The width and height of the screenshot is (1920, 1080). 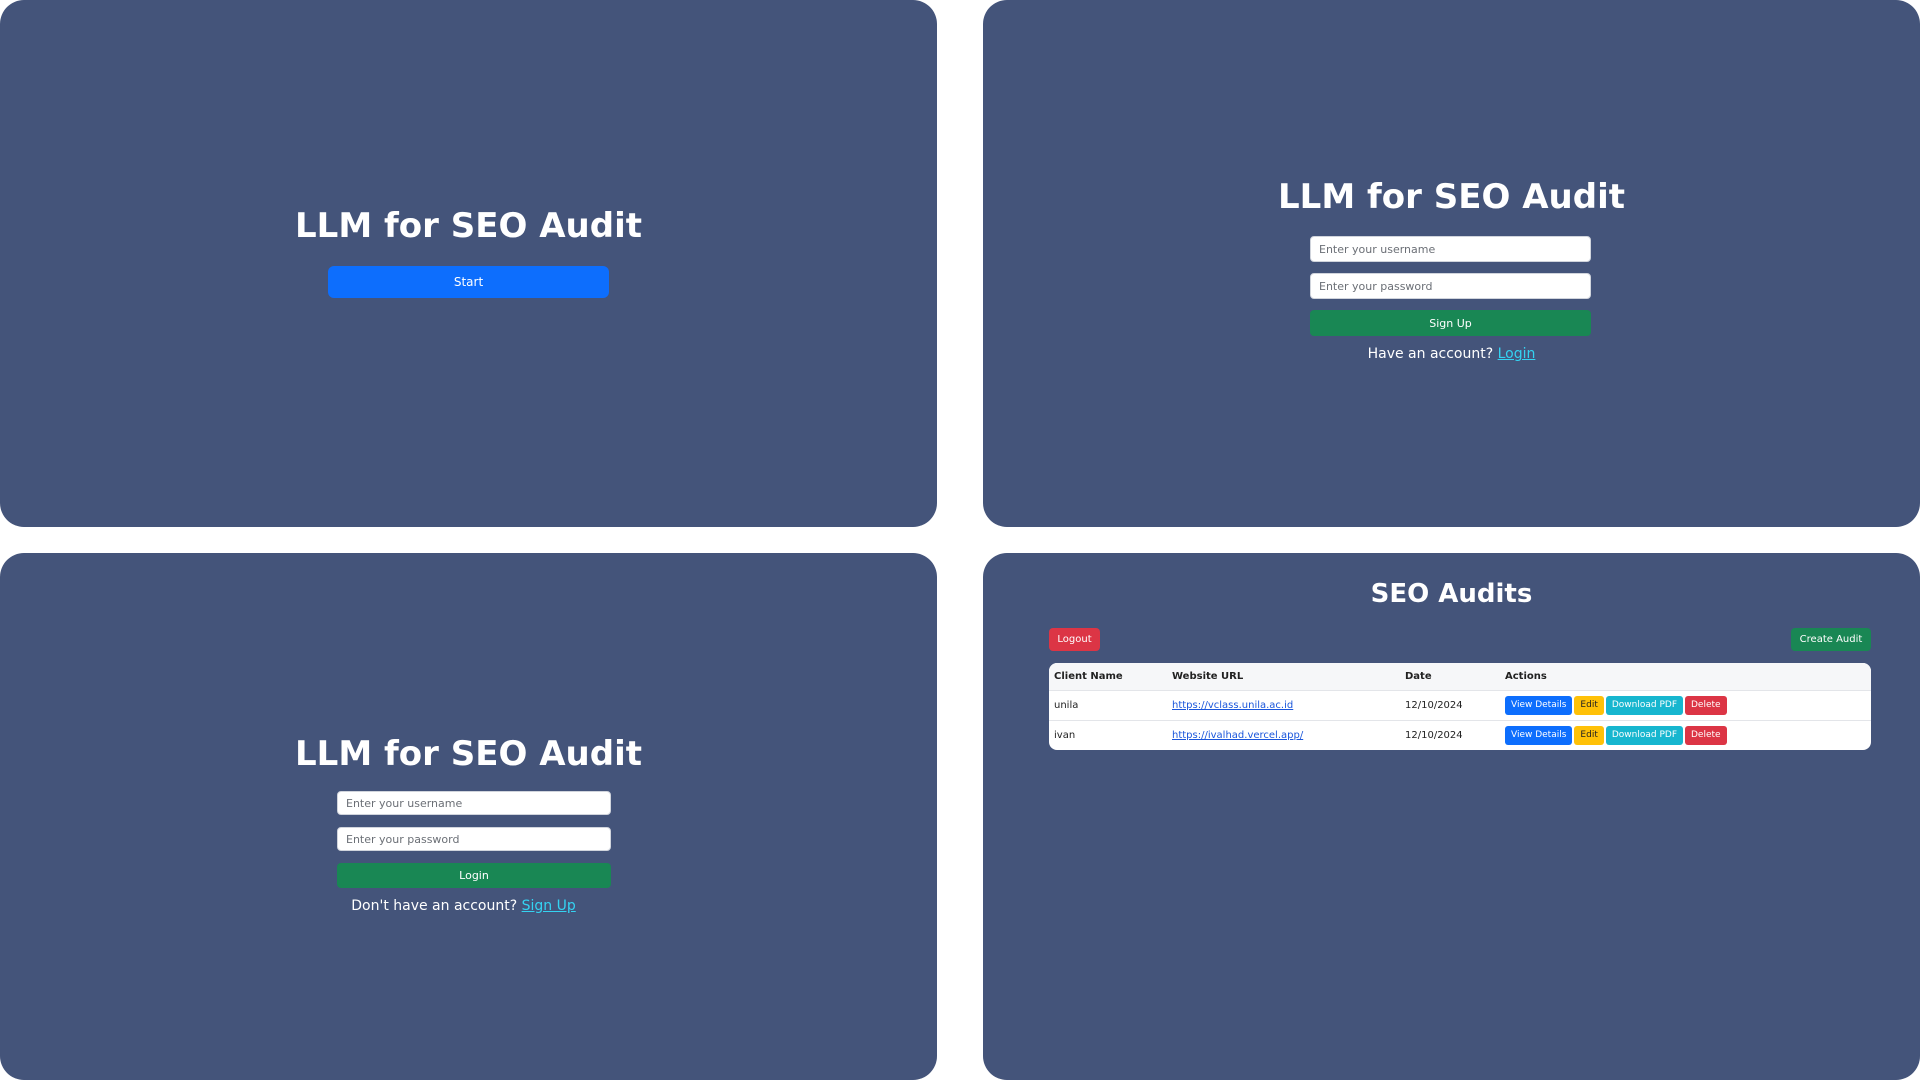 What do you see at coordinates (1237, 735) in the screenshot?
I see `website-url-link: https://ivalhad.vercel.app/` at bounding box center [1237, 735].